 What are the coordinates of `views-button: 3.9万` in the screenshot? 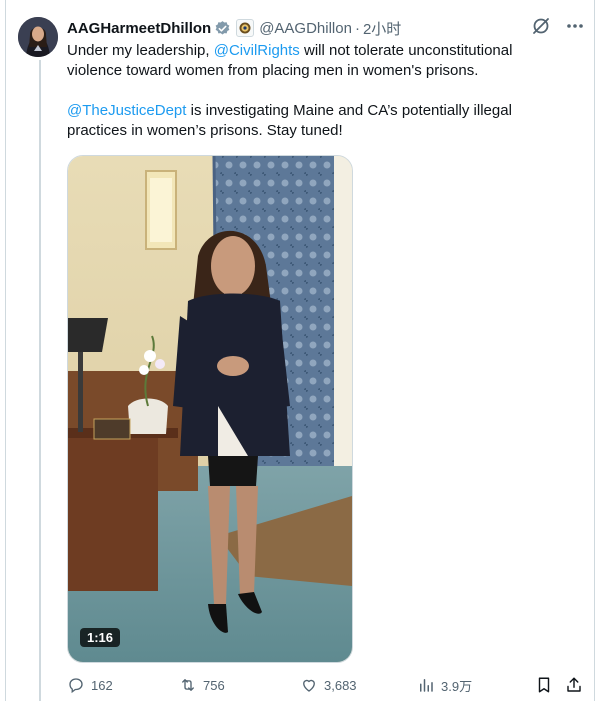 It's located at (444, 685).